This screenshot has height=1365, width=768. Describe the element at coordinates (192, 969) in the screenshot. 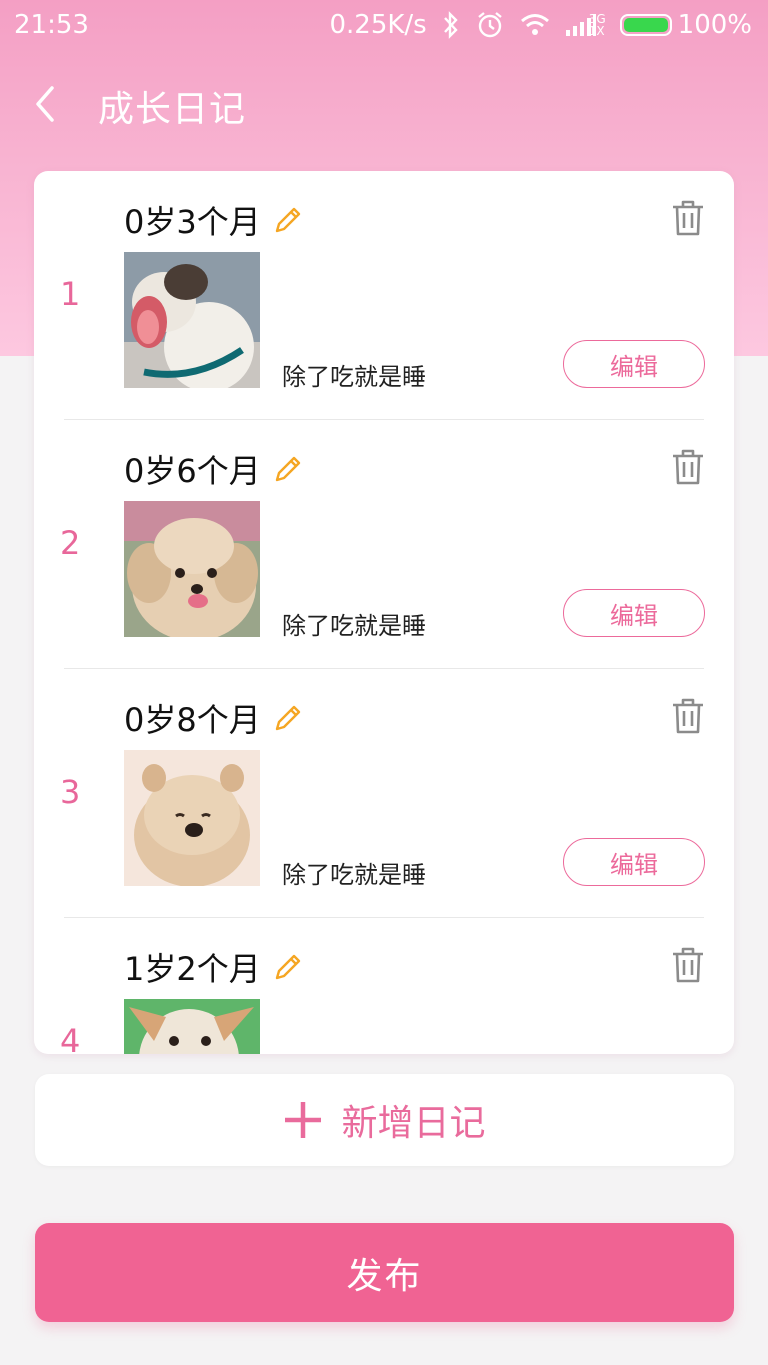

I see `entry-age: 1岁2个月` at that location.